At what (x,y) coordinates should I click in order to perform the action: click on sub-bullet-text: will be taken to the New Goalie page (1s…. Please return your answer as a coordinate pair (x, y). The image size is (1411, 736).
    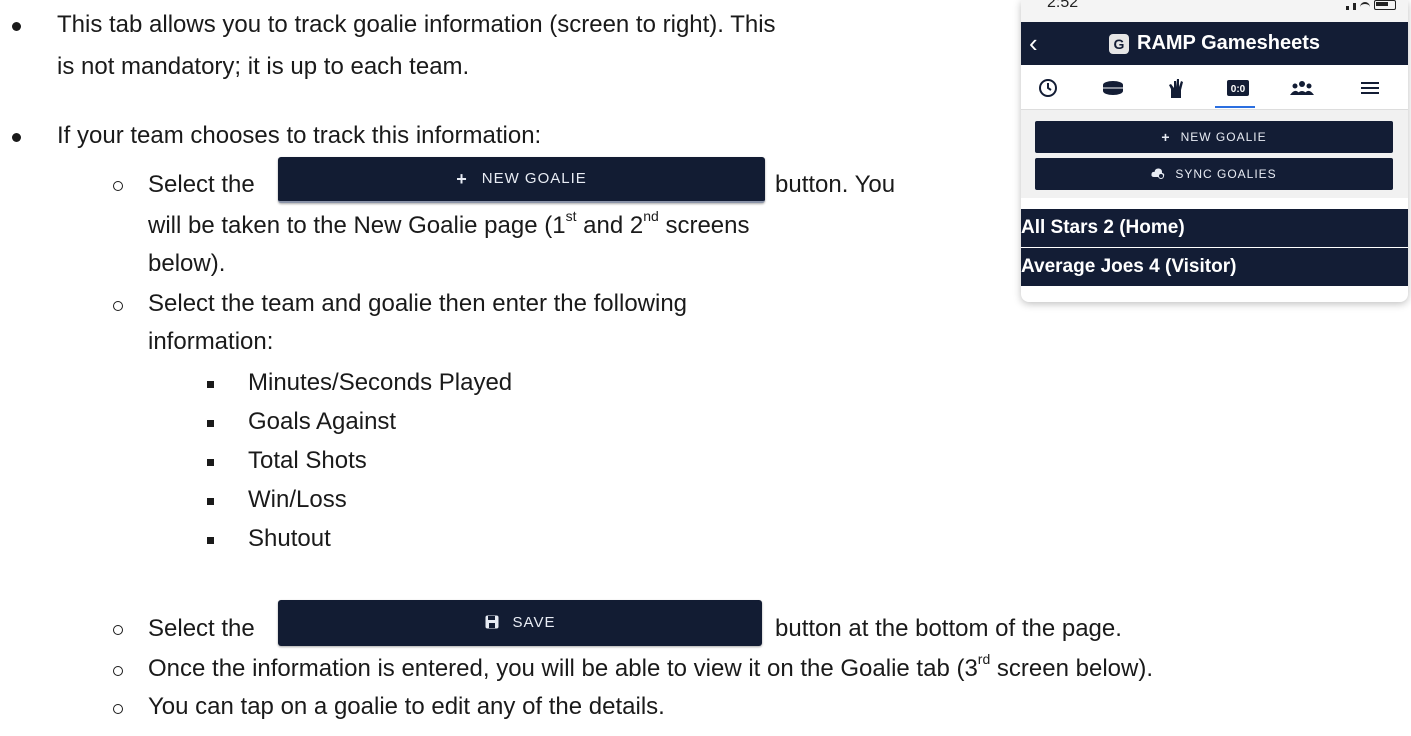
    Looking at the image, I should click on (449, 223).